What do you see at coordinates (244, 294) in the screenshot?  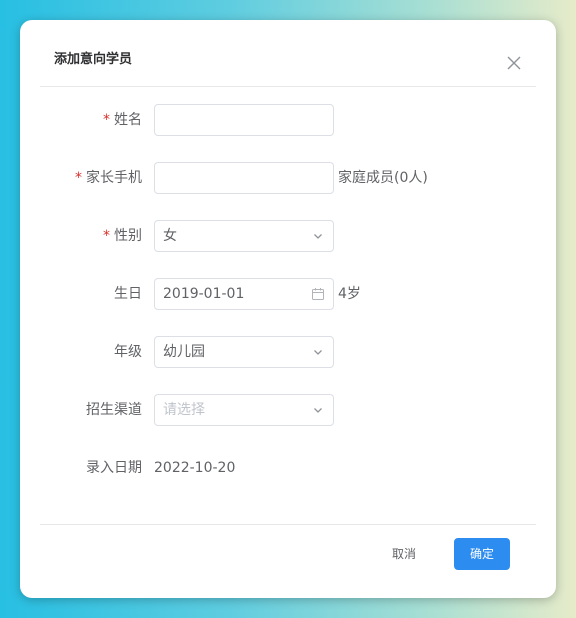 I see `birthday-date-picker: 2019-01-01` at bounding box center [244, 294].